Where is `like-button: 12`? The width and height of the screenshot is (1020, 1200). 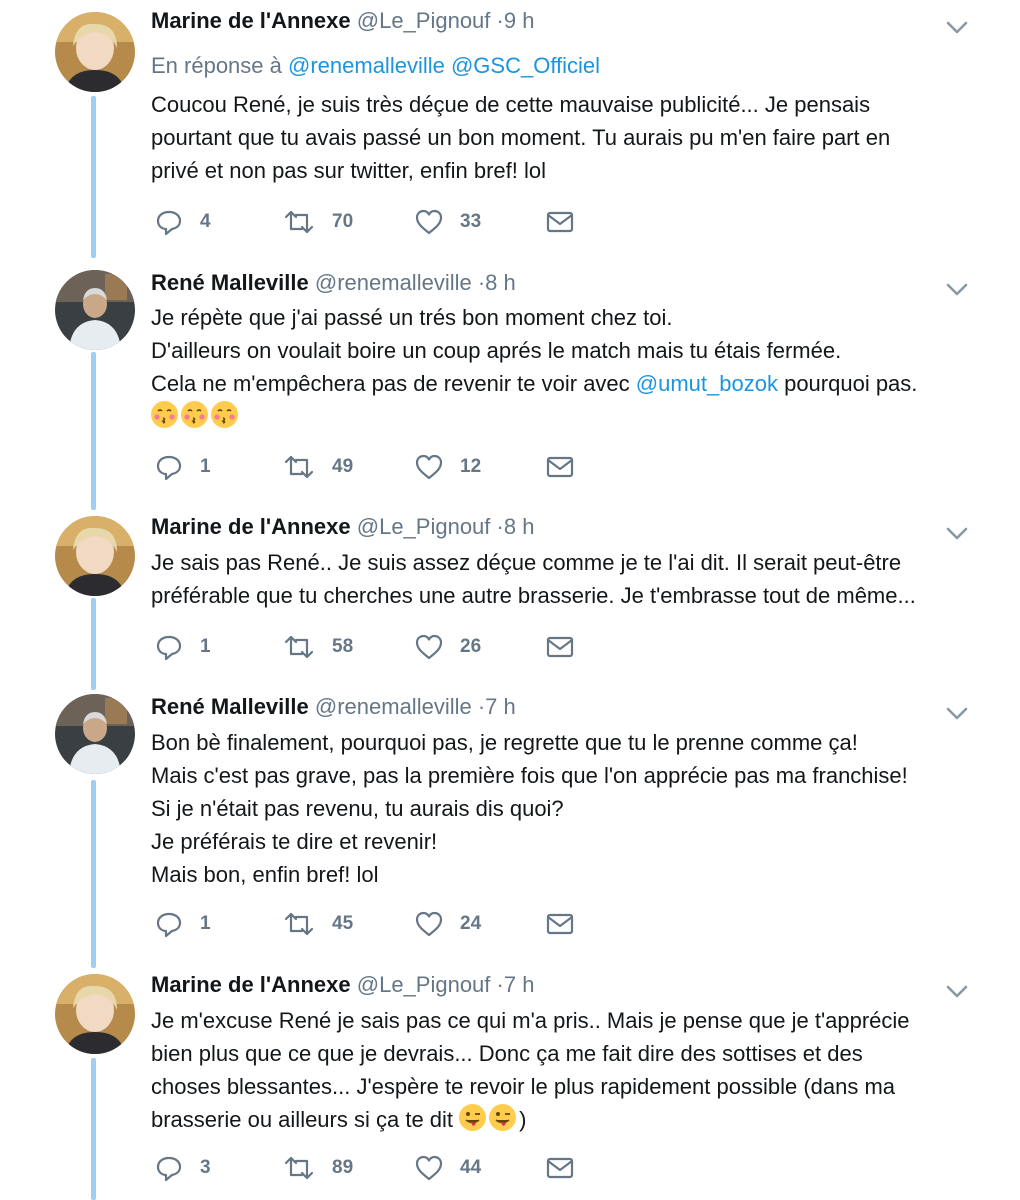 like-button: 12 is located at coordinates (447, 467).